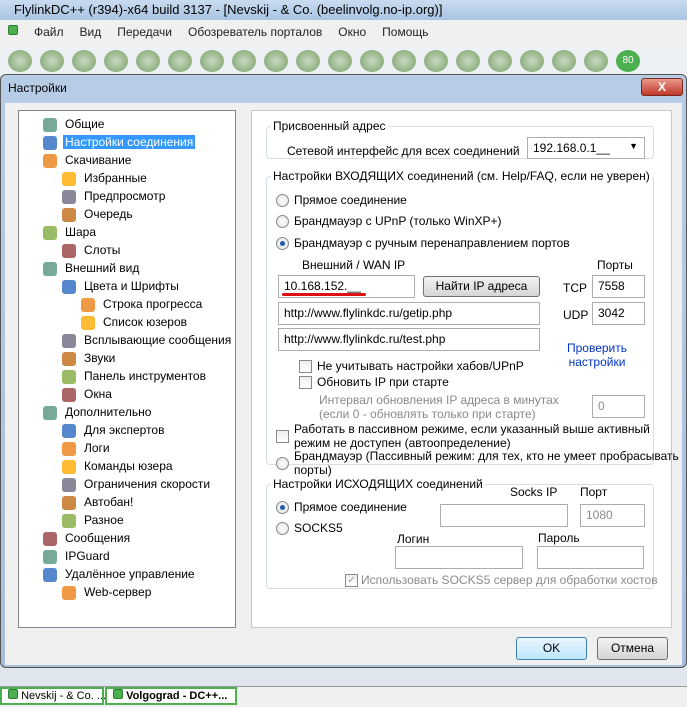 This screenshot has width=687, height=707. Describe the element at coordinates (142, 304) in the screenshot. I see `tree-item: Строка прогресса` at that location.